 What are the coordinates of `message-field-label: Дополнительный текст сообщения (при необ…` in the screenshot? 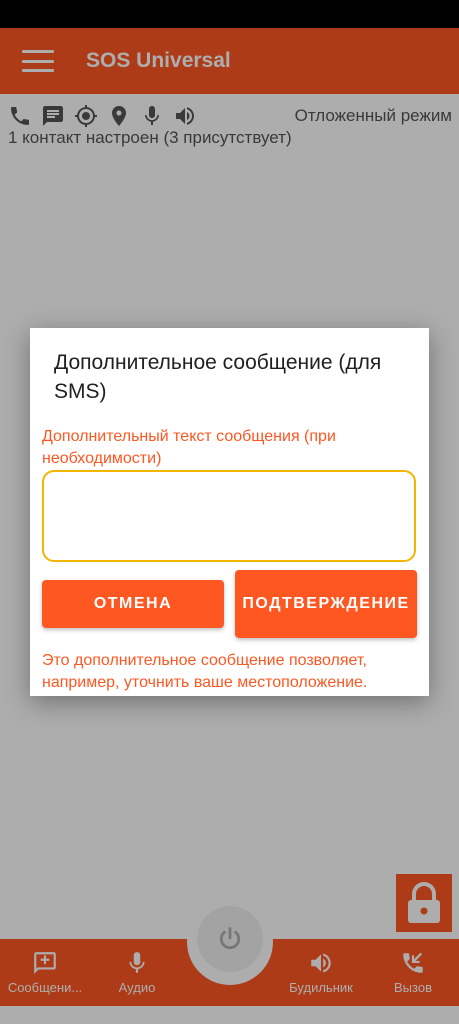 It's located at (189, 447).